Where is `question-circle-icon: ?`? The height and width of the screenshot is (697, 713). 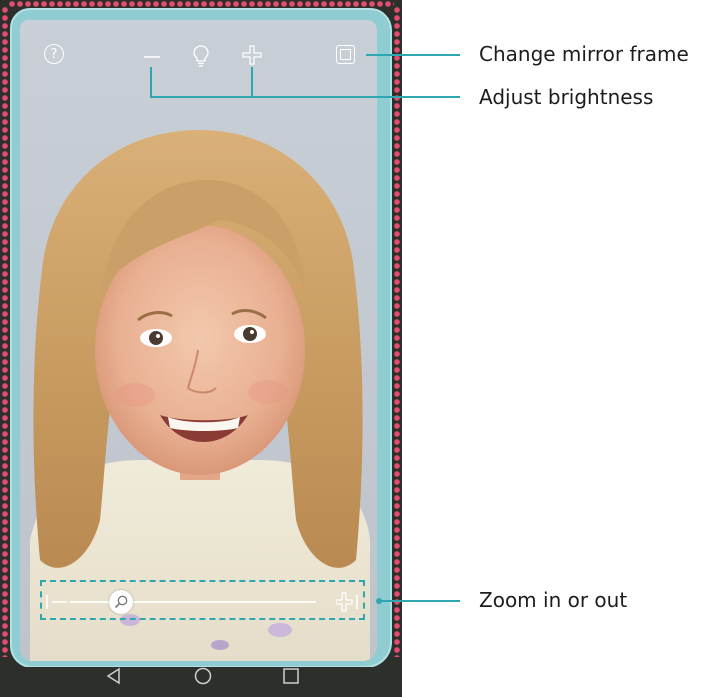 question-circle-icon: ? is located at coordinates (54, 54).